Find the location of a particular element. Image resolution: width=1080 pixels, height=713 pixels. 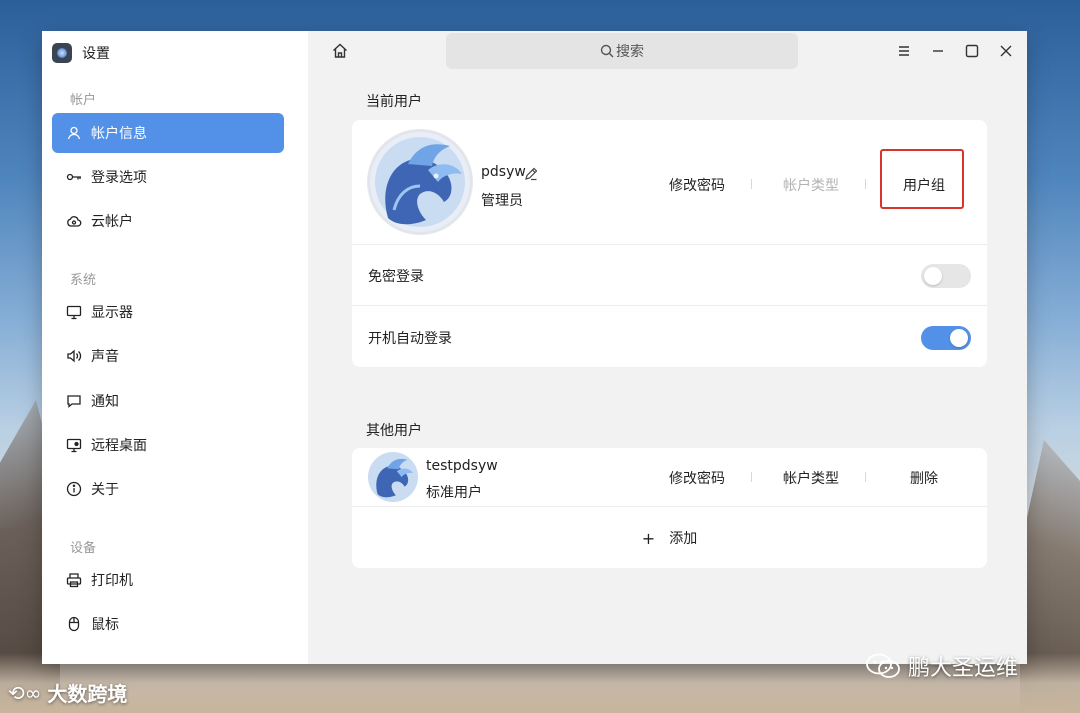

current-user-avatar is located at coordinates (420, 182).